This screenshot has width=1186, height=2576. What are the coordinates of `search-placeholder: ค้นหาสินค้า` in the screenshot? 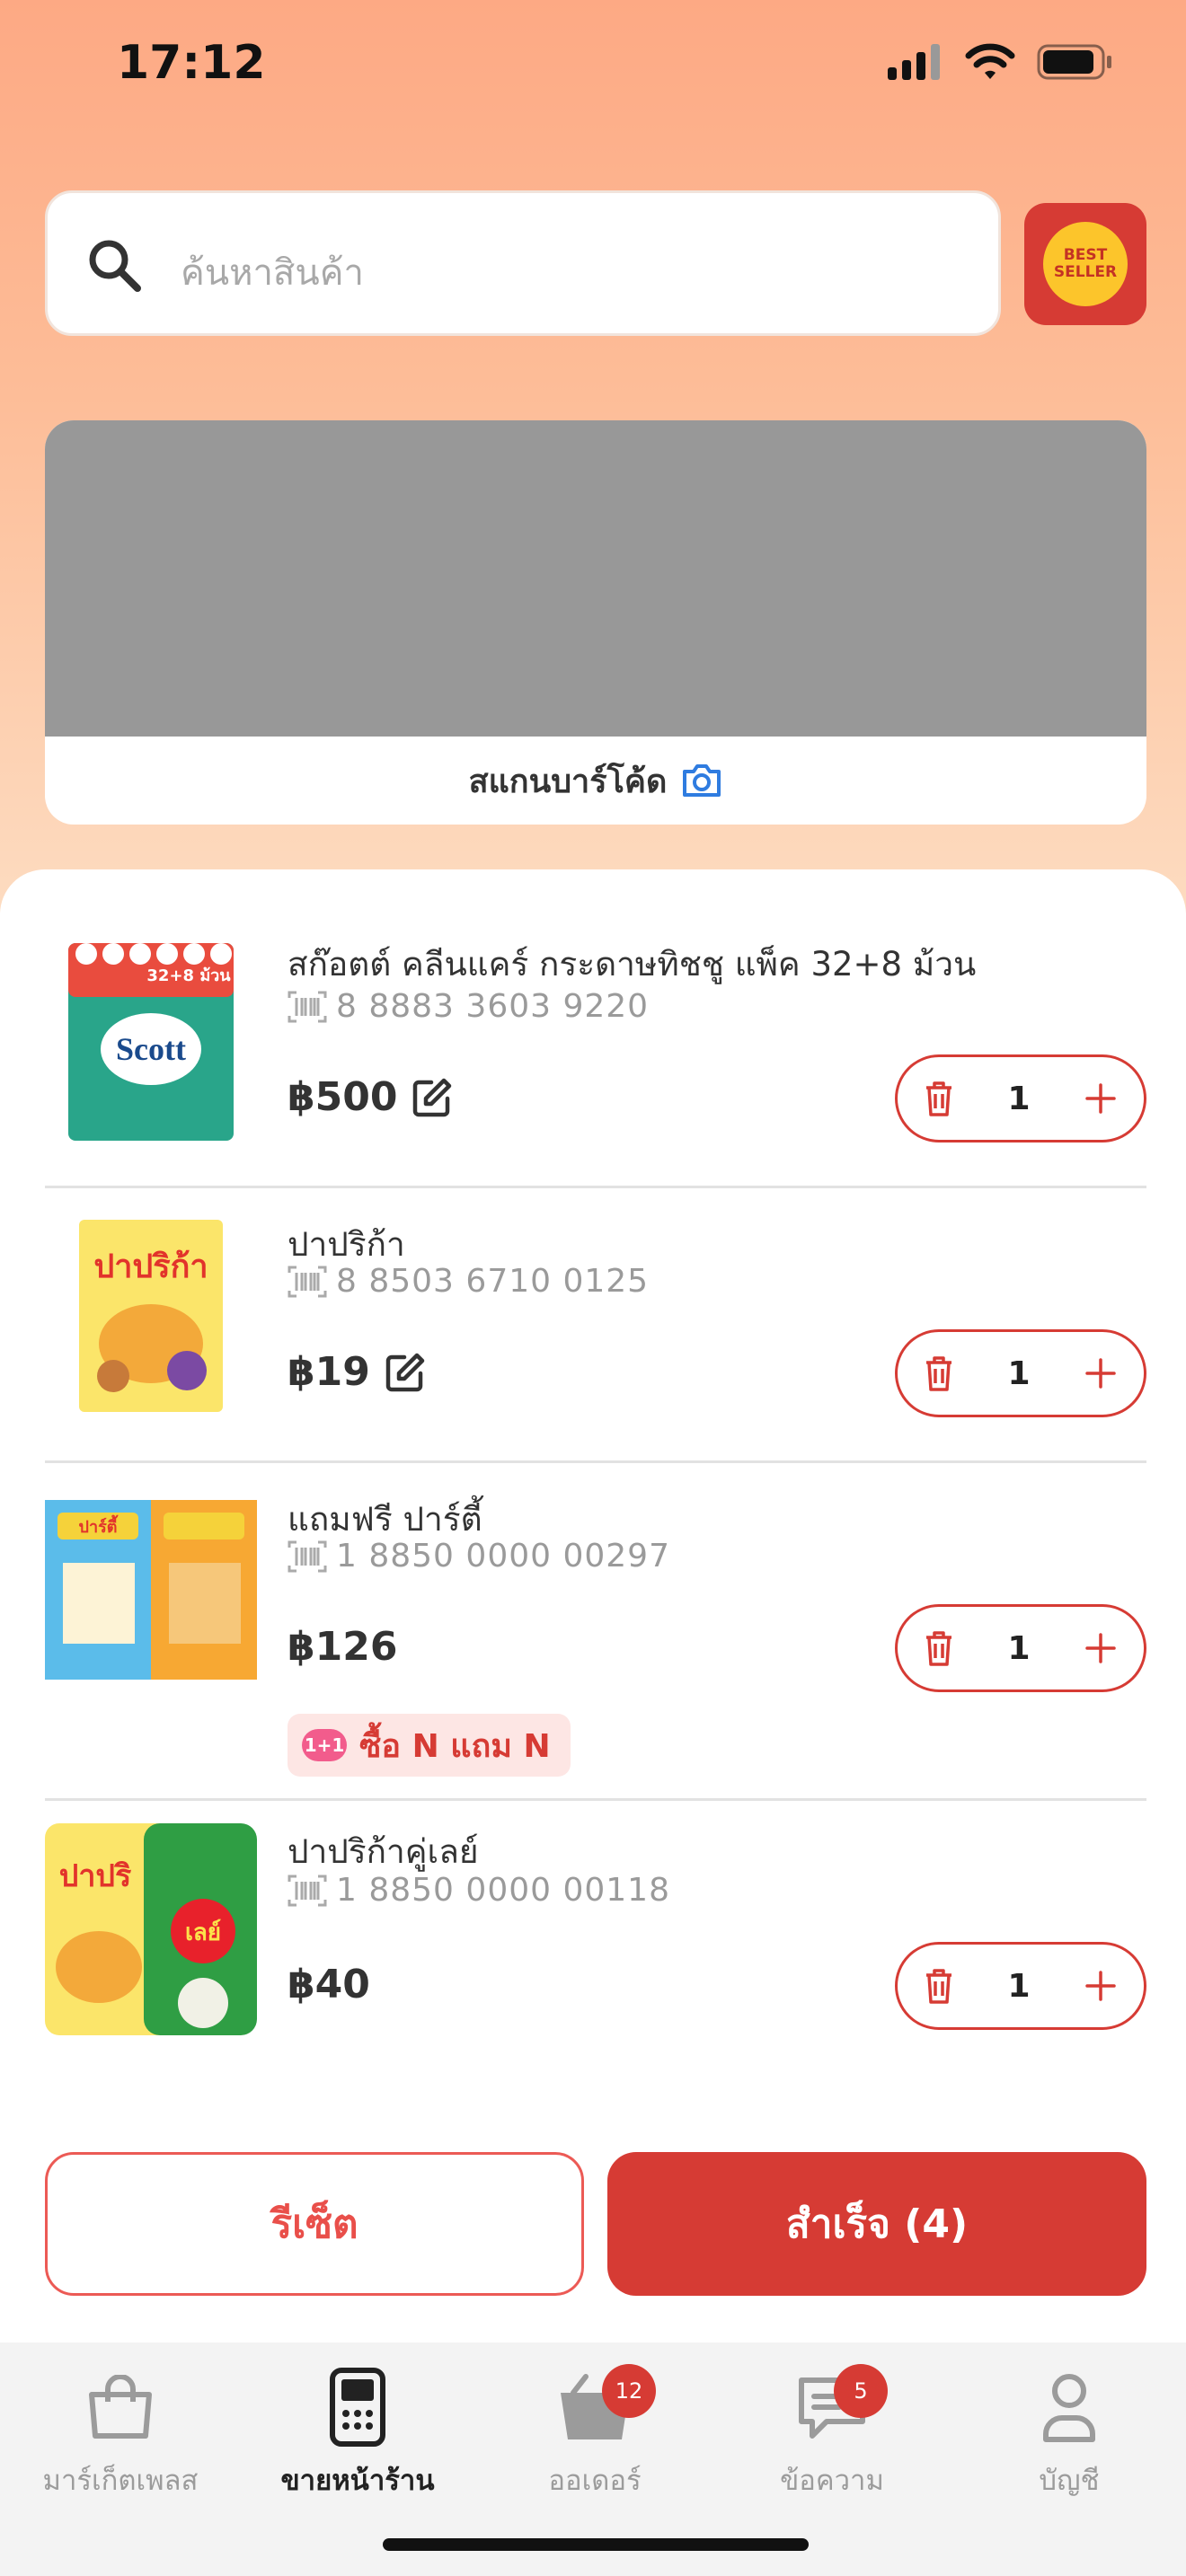 It's located at (272, 273).